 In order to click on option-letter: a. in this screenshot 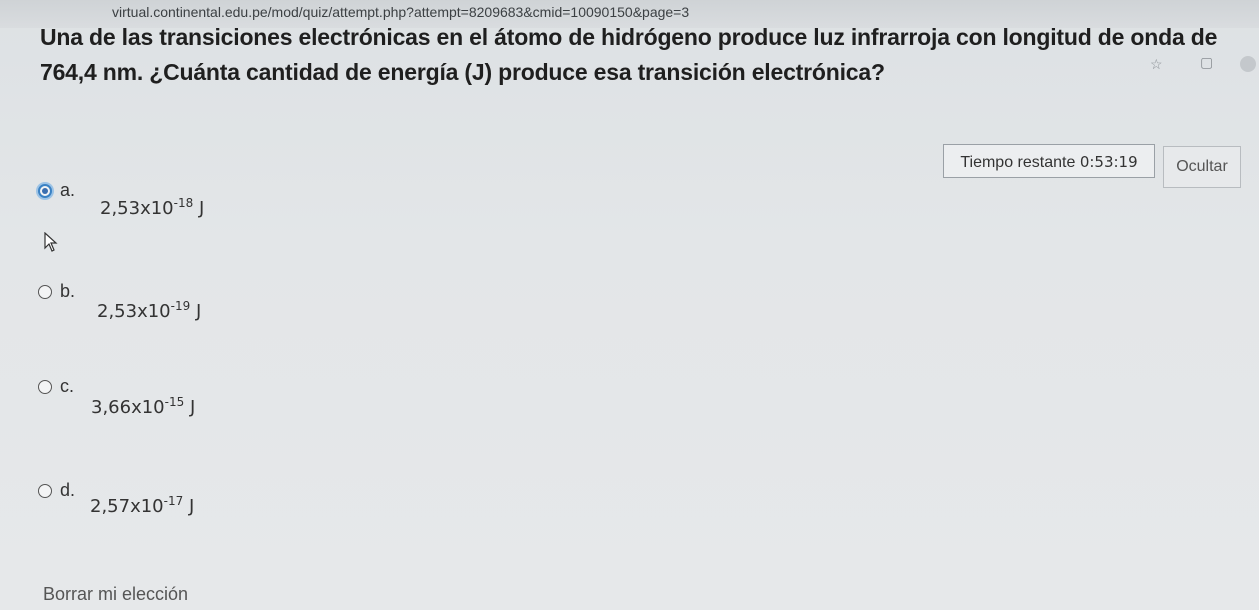, I will do `click(68, 190)`.